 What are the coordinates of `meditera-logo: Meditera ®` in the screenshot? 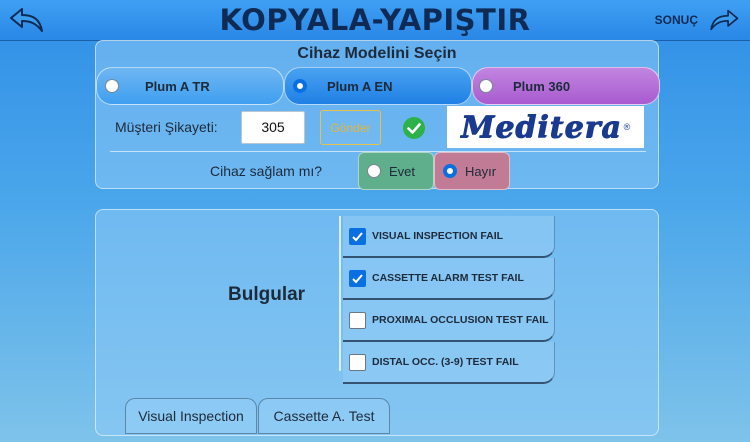 It's located at (545, 127).